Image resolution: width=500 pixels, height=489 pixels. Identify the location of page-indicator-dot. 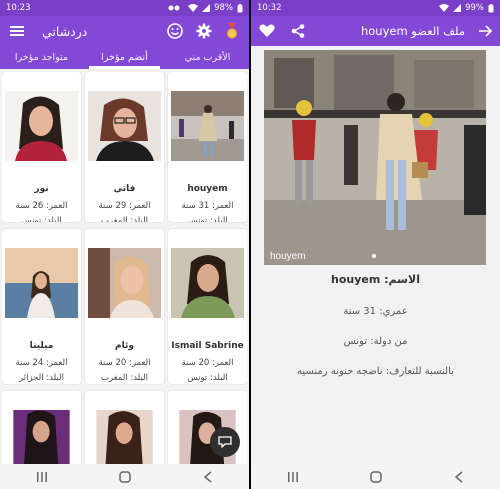
(374, 256).